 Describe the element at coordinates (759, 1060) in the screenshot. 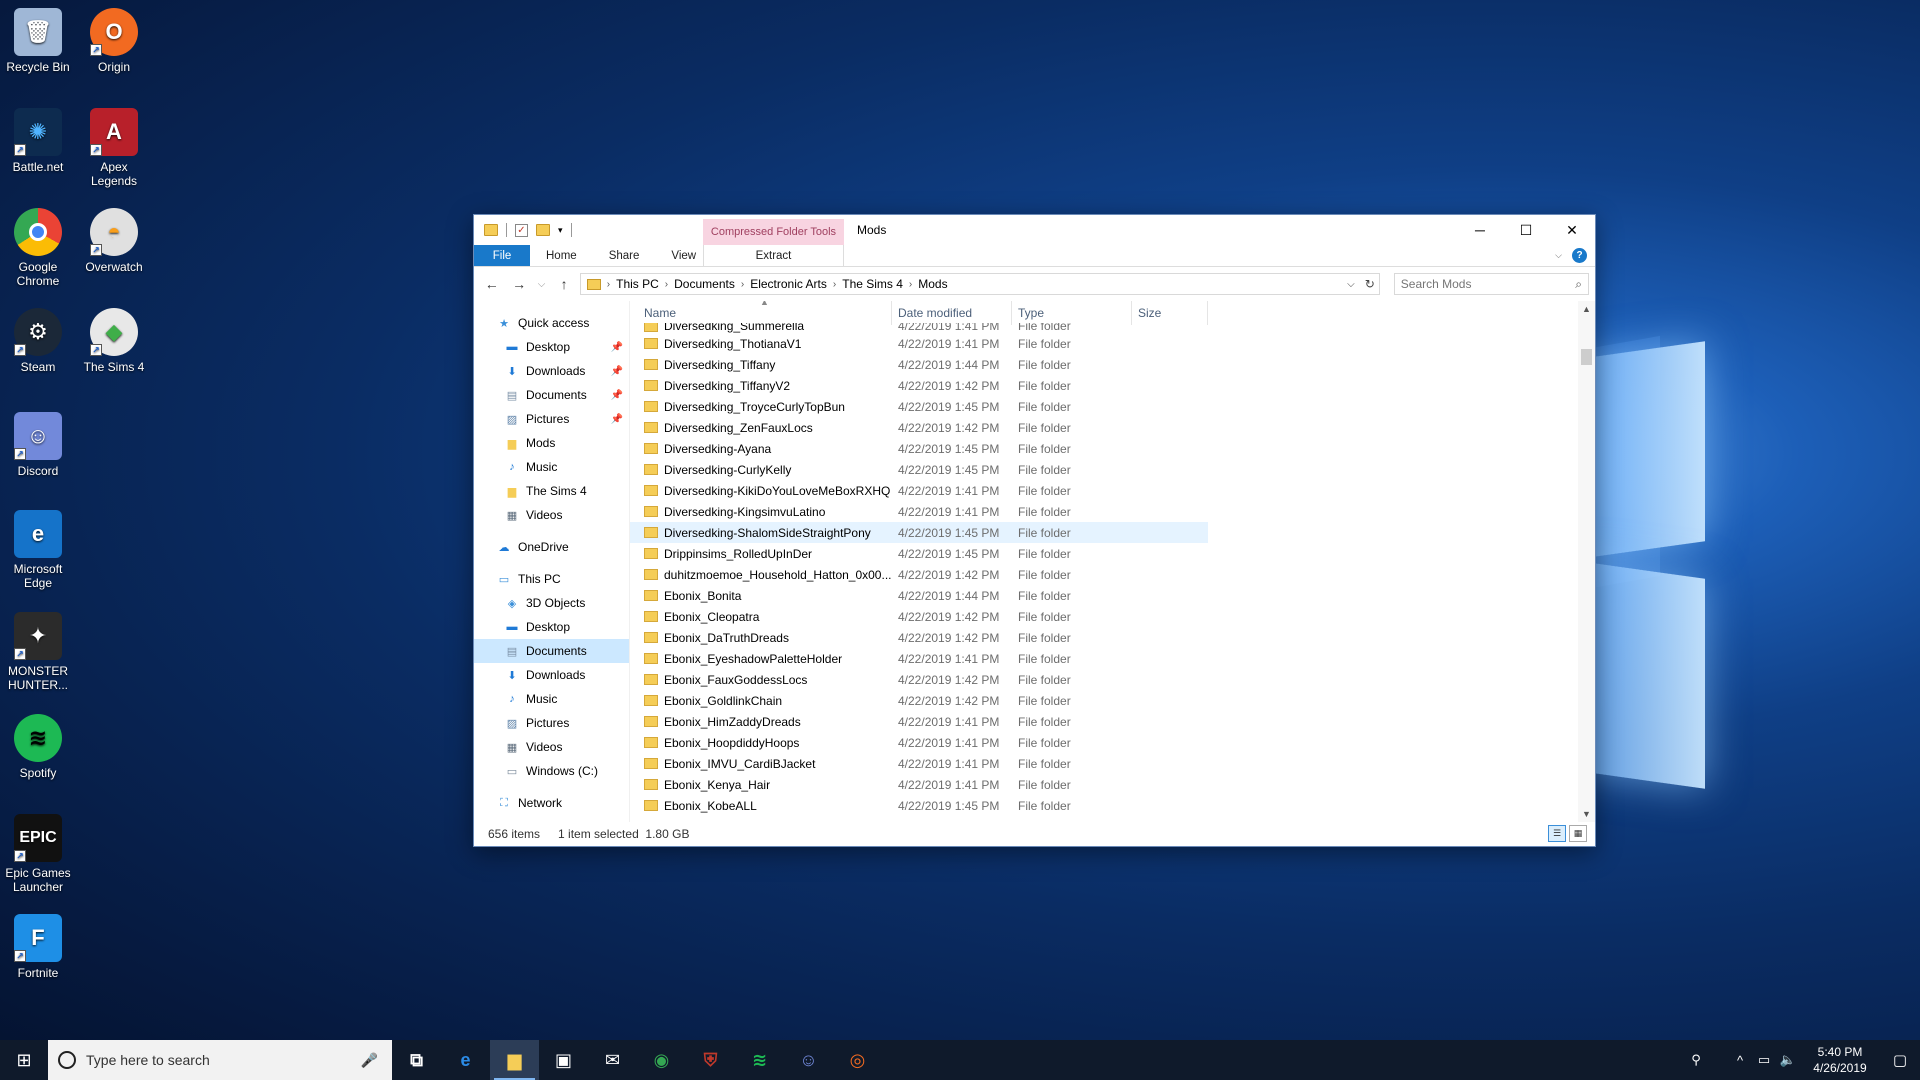

I see `taskbar-app-spotify: ≋` at that location.